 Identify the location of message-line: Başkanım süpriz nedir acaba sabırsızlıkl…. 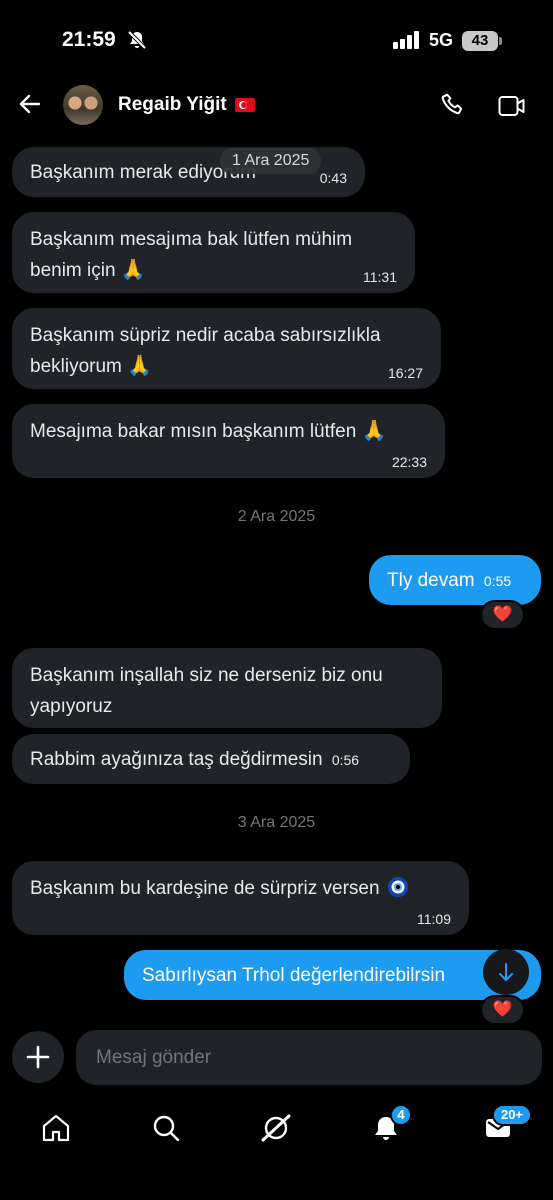
(205, 335).